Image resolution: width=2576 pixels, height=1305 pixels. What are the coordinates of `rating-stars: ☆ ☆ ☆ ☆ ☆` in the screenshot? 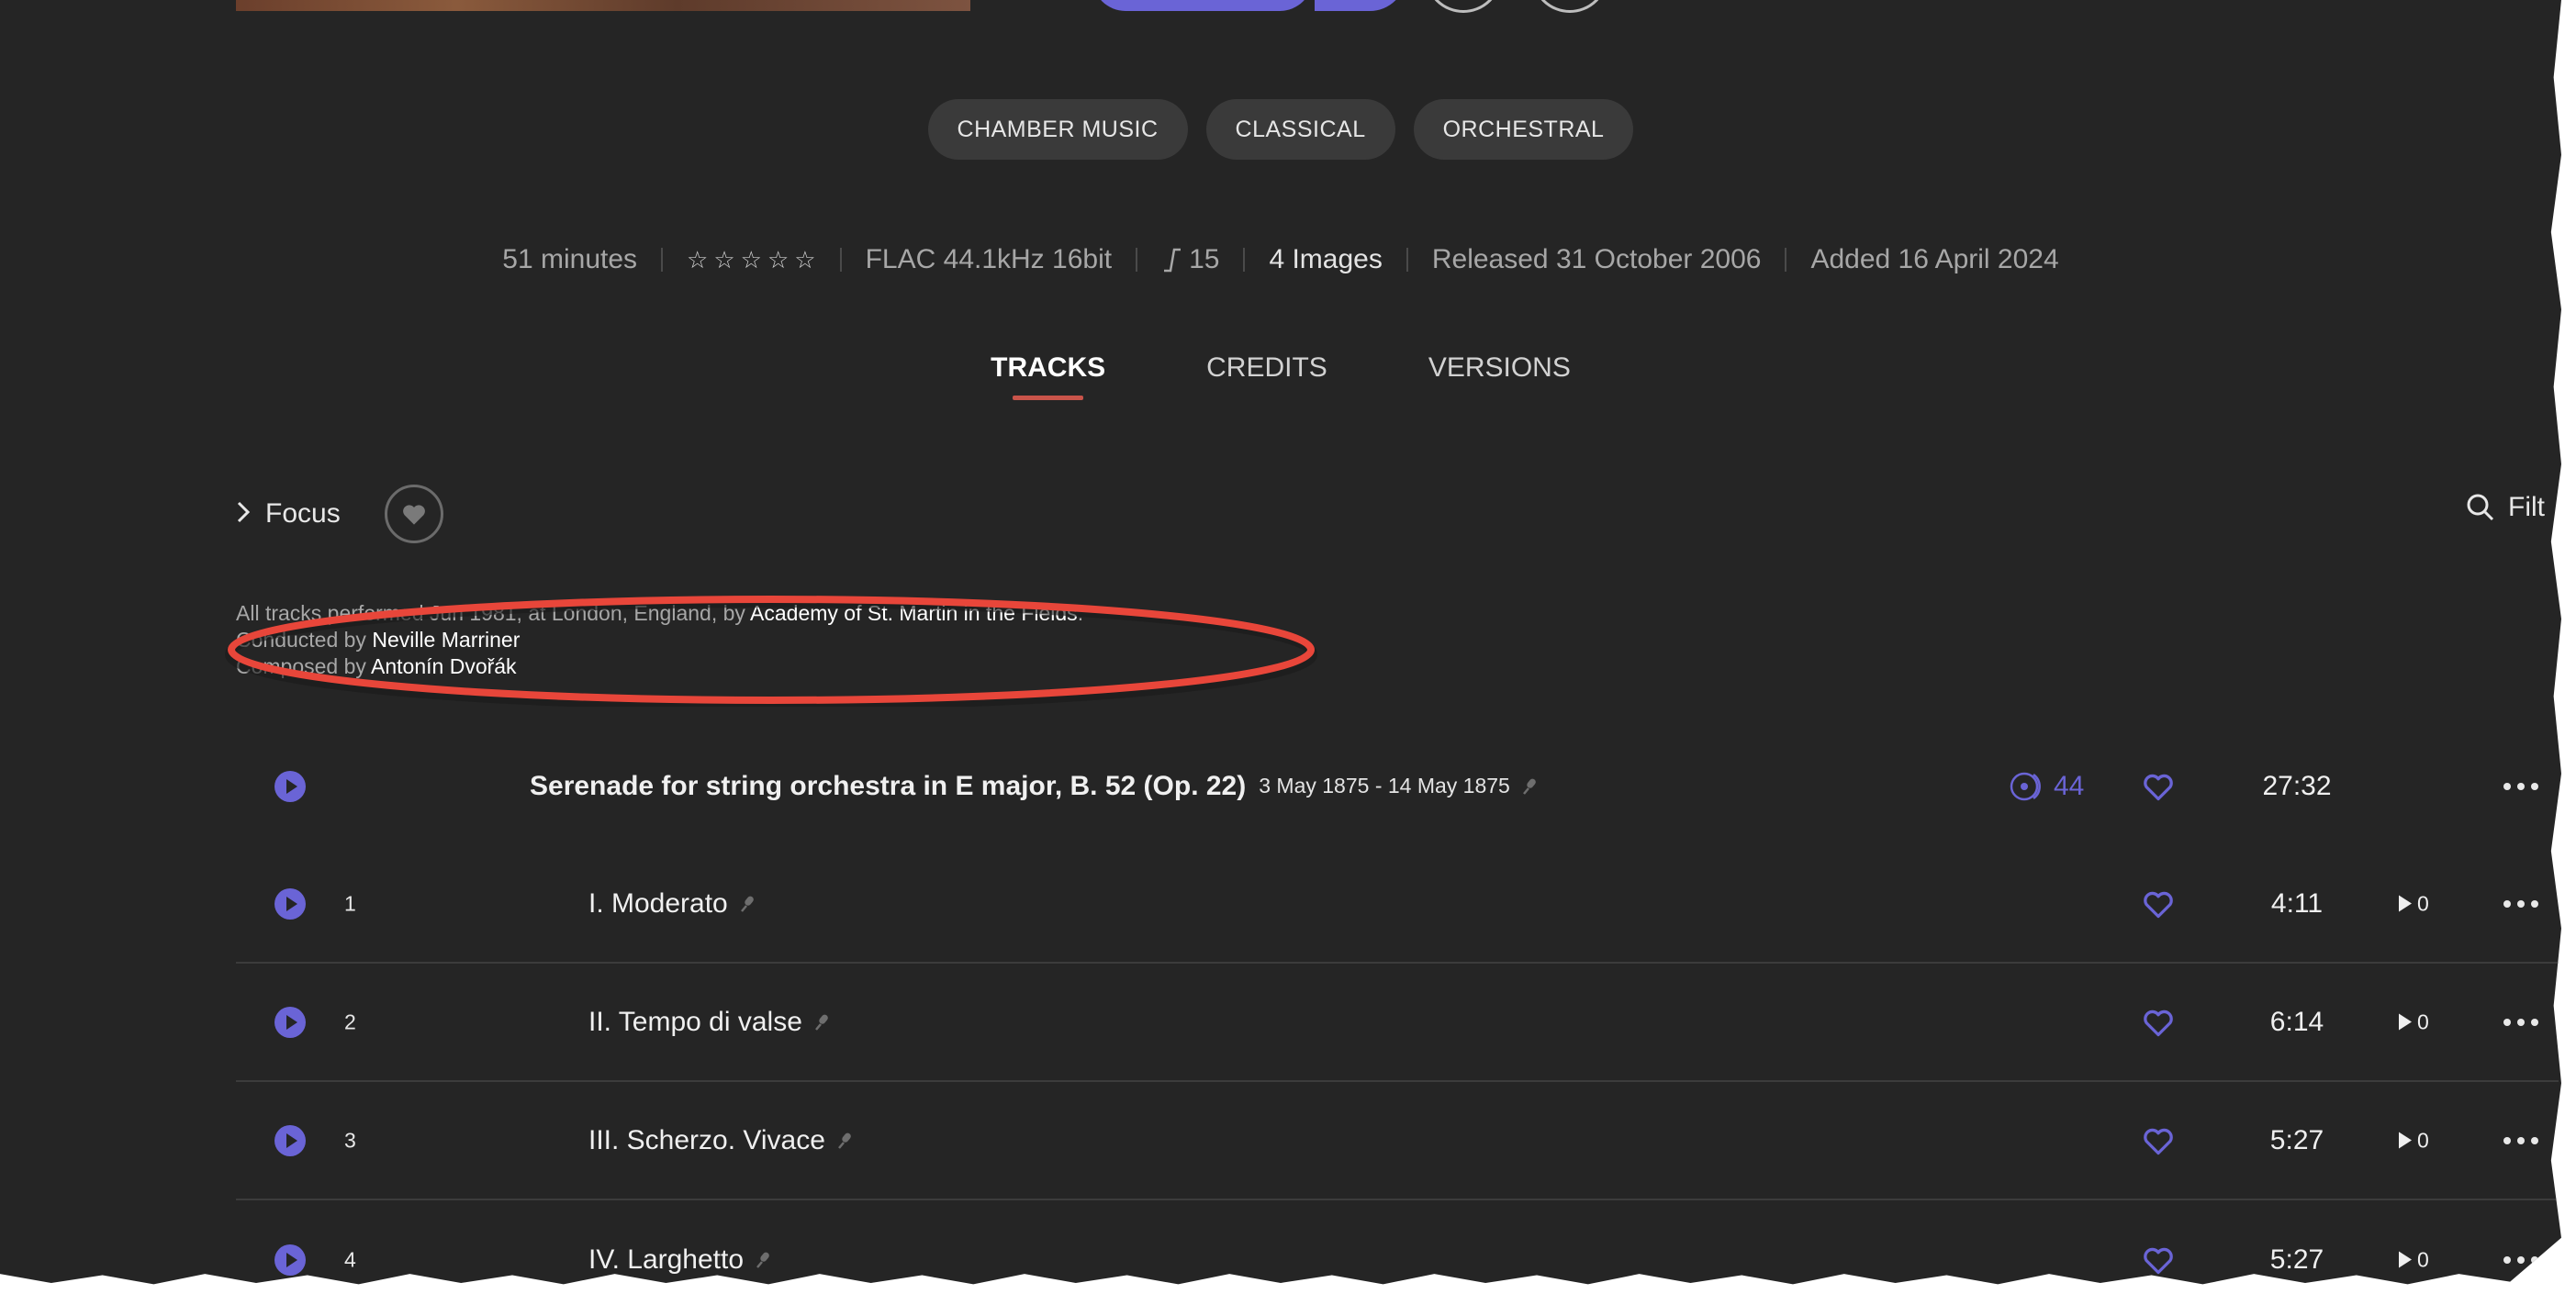 It's located at (751, 260).